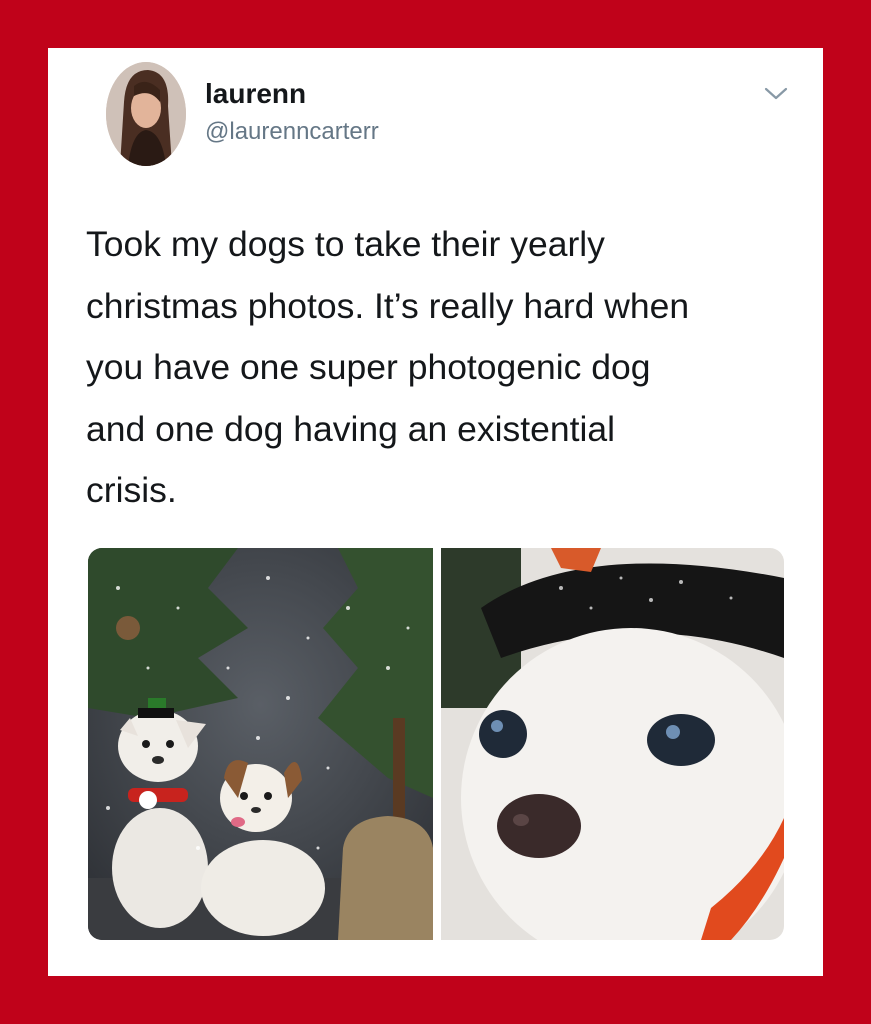 This screenshot has height=1024, width=871. What do you see at coordinates (292, 132) in the screenshot?
I see `author-handle: @laurenncarterr` at bounding box center [292, 132].